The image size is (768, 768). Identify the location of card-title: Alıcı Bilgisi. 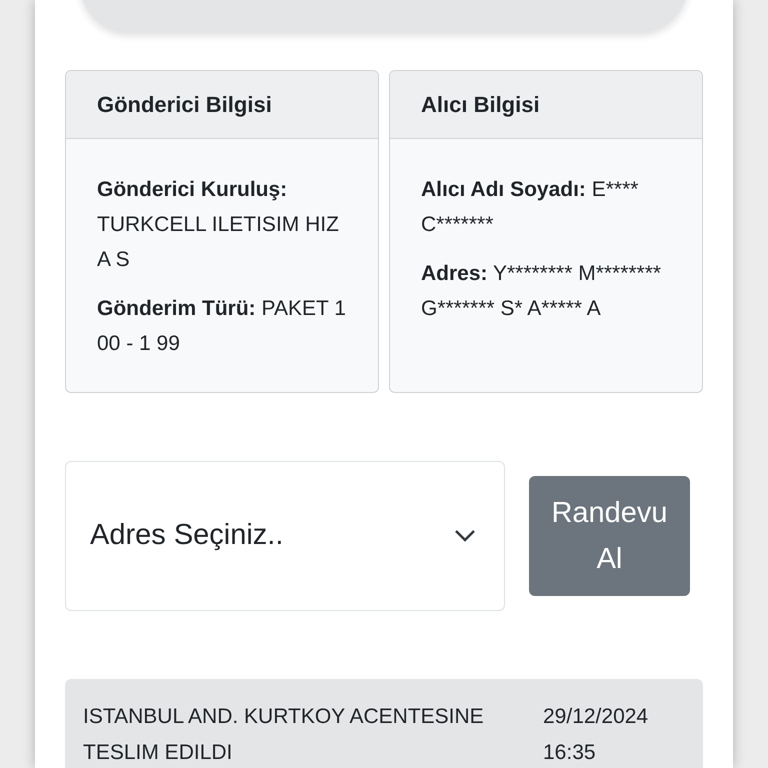
(480, 105).